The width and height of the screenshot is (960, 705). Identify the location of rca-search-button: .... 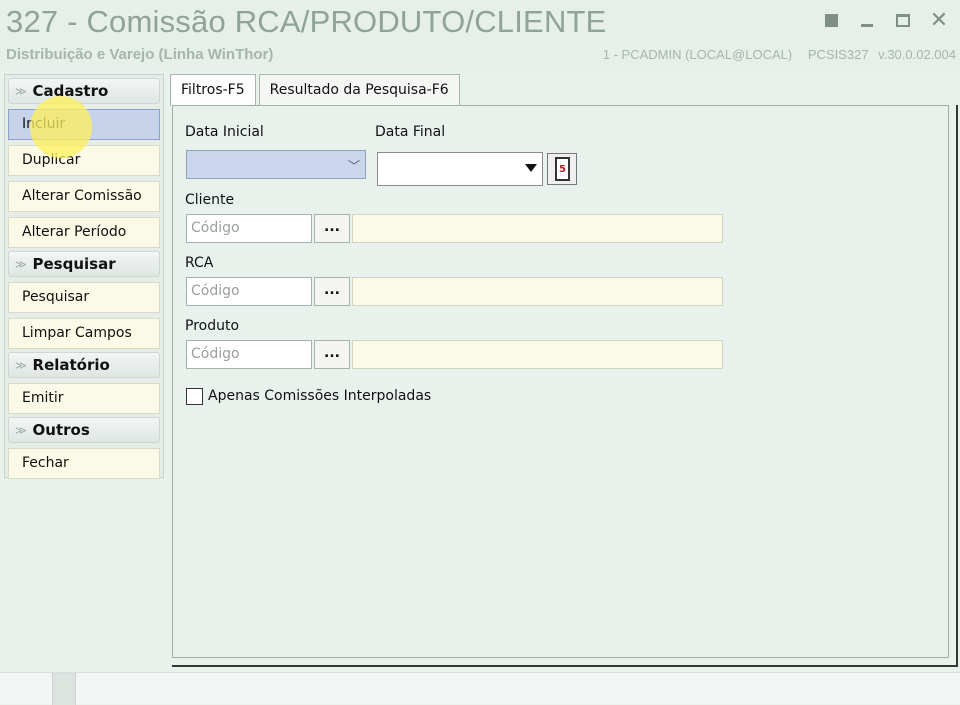
(332, 291).